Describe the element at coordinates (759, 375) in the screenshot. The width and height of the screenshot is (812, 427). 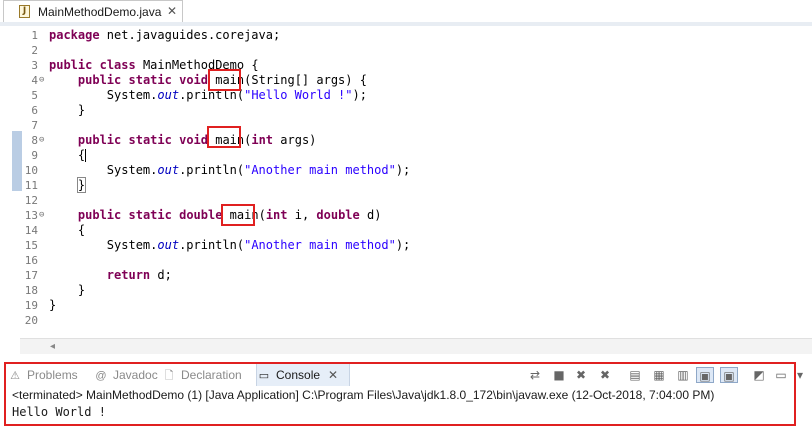
I see `open-console-icon: ◩` at that location.